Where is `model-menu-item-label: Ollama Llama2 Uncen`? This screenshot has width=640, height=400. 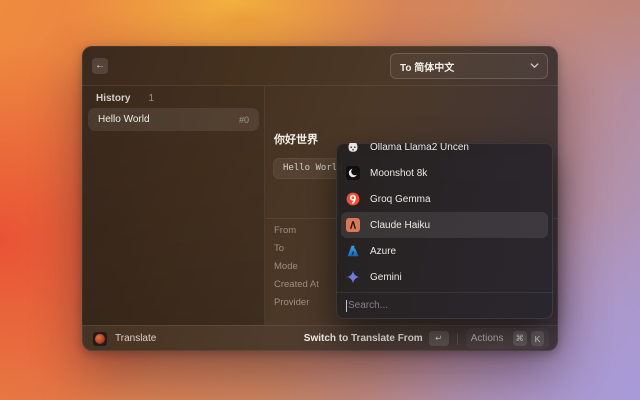 model-menu-item-label: Ollama Llama2 Uncen is located at coordinates (419, 148).